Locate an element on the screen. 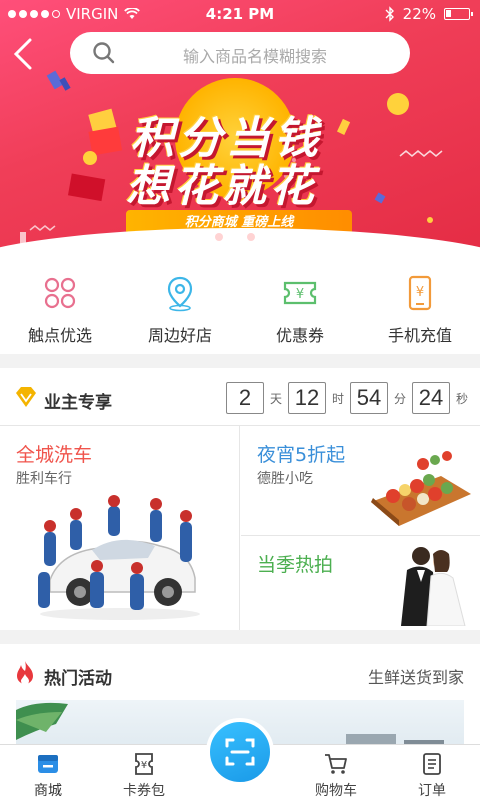 The image size is (480, 800). deal-title: 全城洗车 is located at coordinates (54, 455).